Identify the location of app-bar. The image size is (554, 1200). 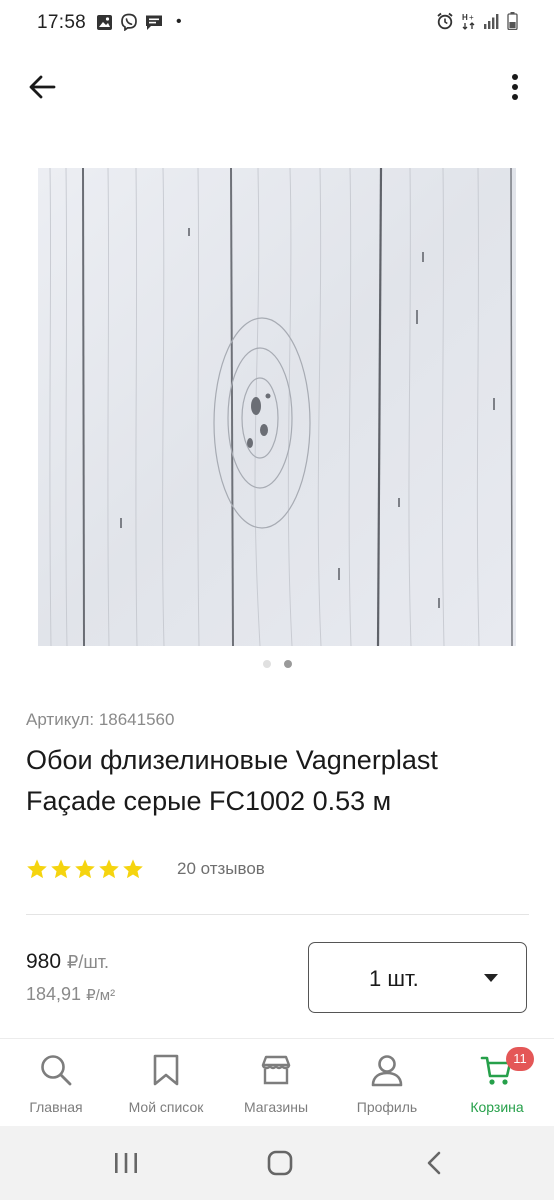
(277, 88).